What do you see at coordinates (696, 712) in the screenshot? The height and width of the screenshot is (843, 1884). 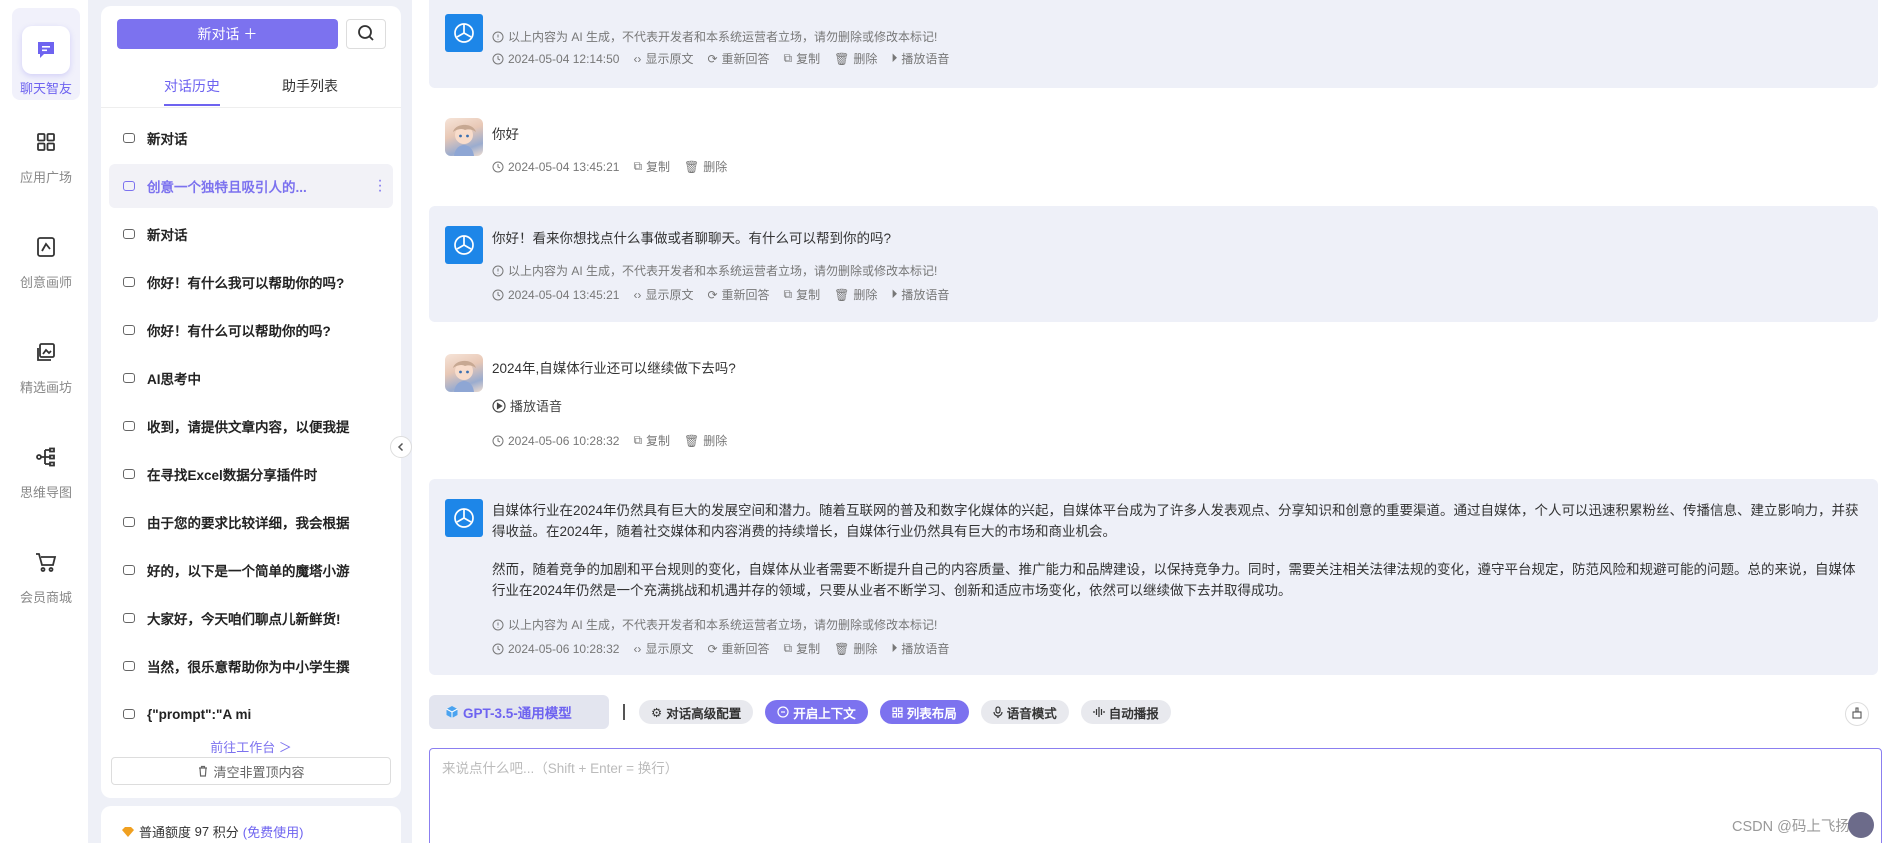 I see `advanced-config-button: ⚙ 对话高级配置` at bounding box center [696, 712].